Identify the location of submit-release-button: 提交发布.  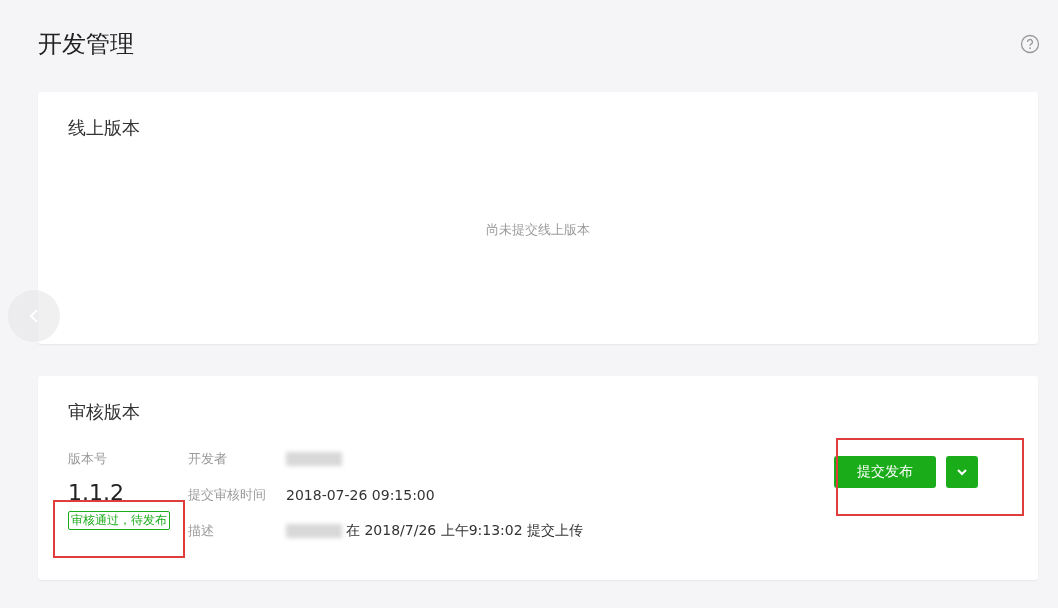
(885, 472).